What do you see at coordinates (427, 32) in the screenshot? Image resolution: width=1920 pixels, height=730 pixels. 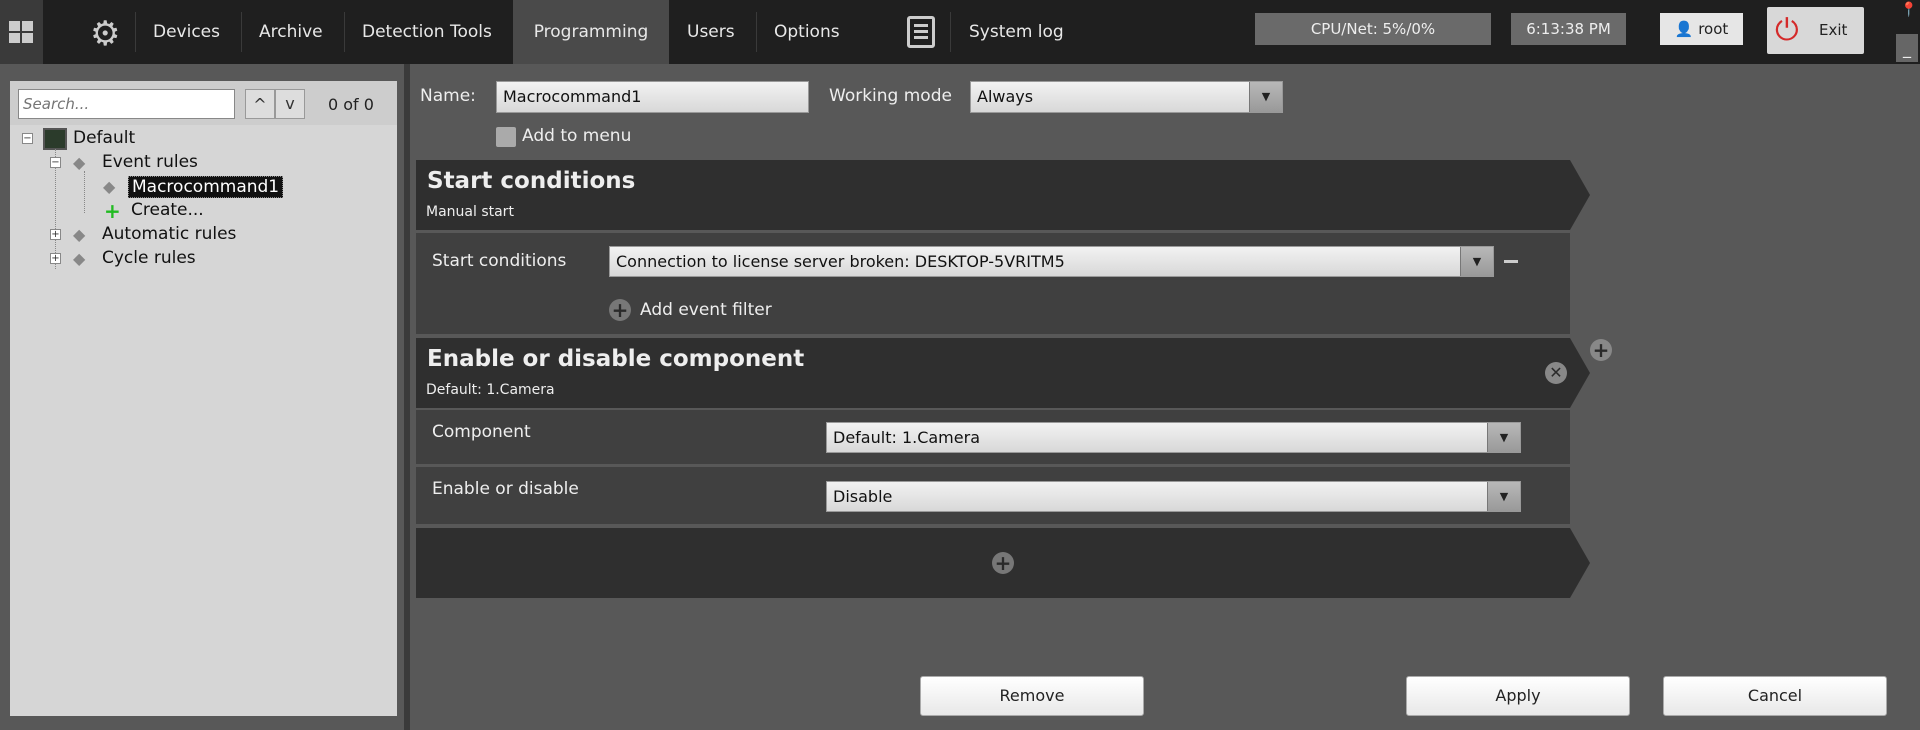 I see `nav-detection-tools: Detection Tools` at bounding box center [427, 32].